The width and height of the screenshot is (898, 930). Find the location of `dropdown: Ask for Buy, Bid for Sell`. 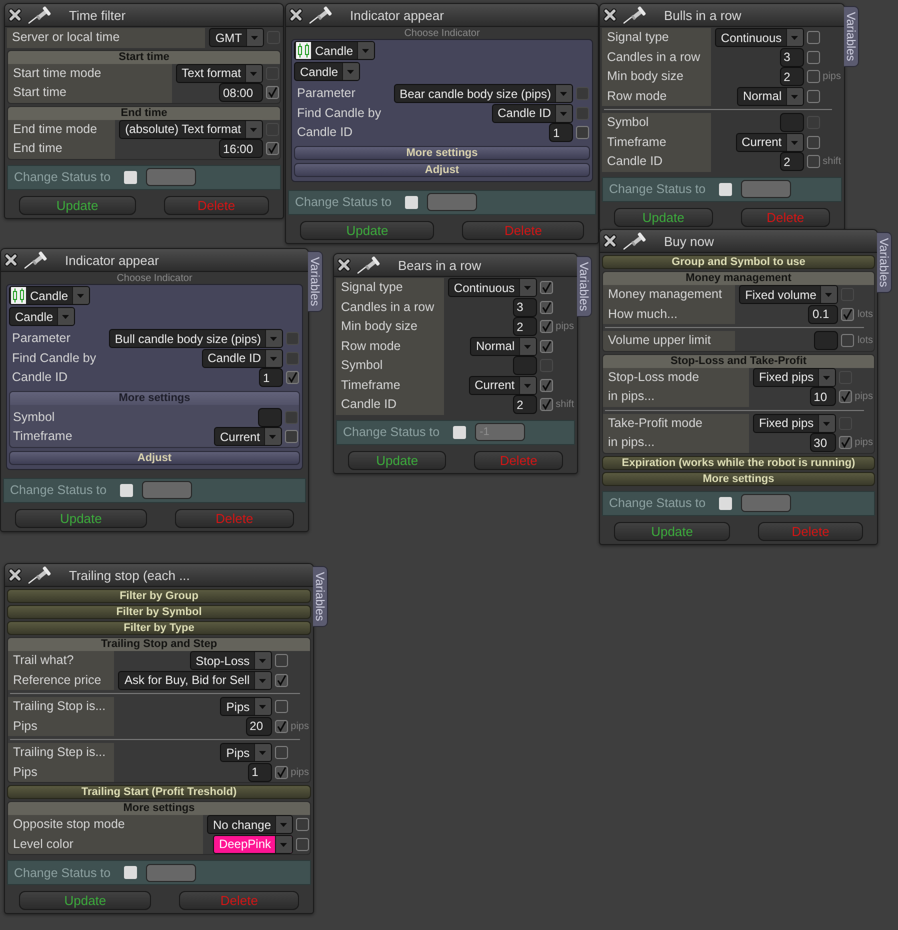

dropdown: Ask for Buy, Bid for Sell is located at coordinates (195, 680).